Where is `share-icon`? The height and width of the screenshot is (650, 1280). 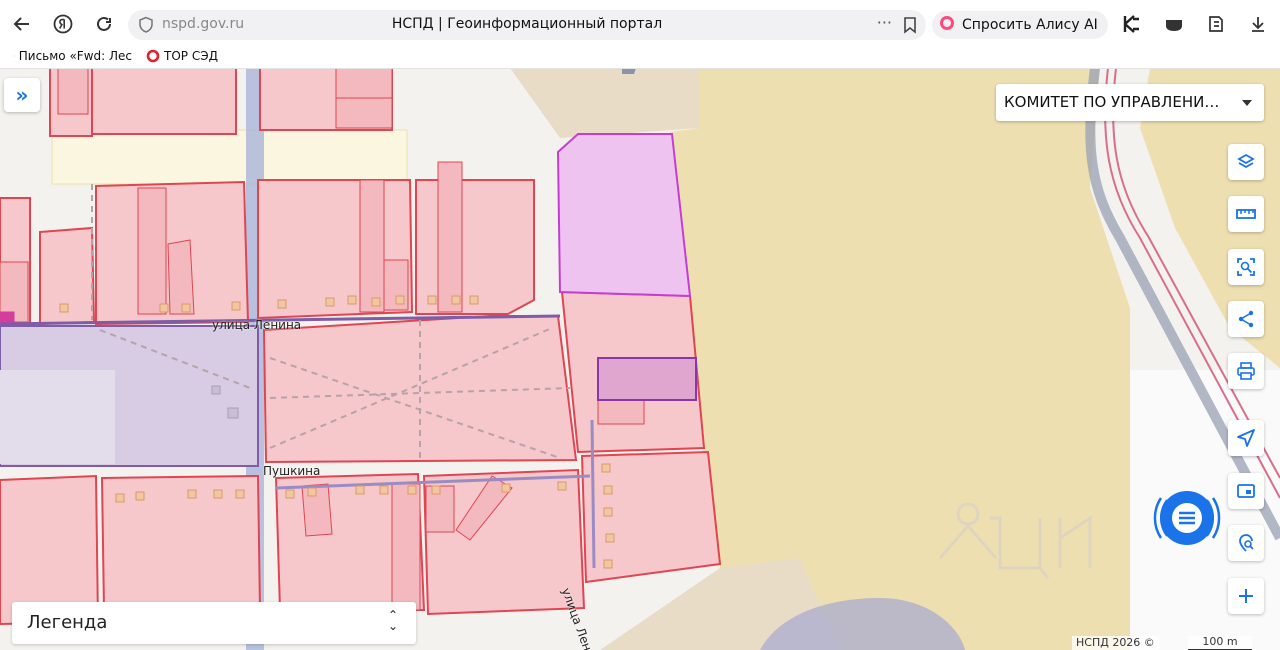 share-icon is located at coordinates (1246, 319).